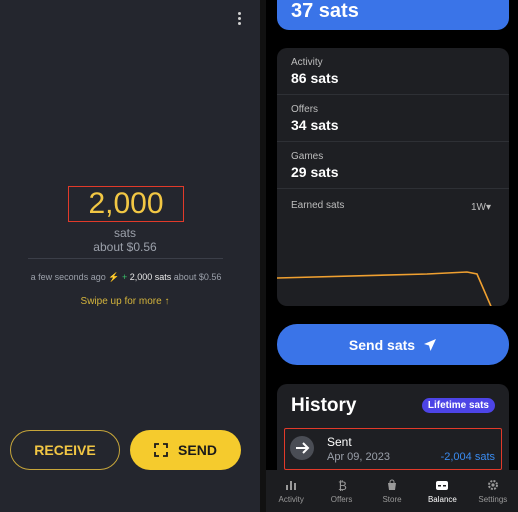 This screenshot has width=518, height=512. What do you see at coordinates (358, 457) in the screenshot?
I see `history-entry-date: Apr 09, 2023` at bounding box center [358, 457].